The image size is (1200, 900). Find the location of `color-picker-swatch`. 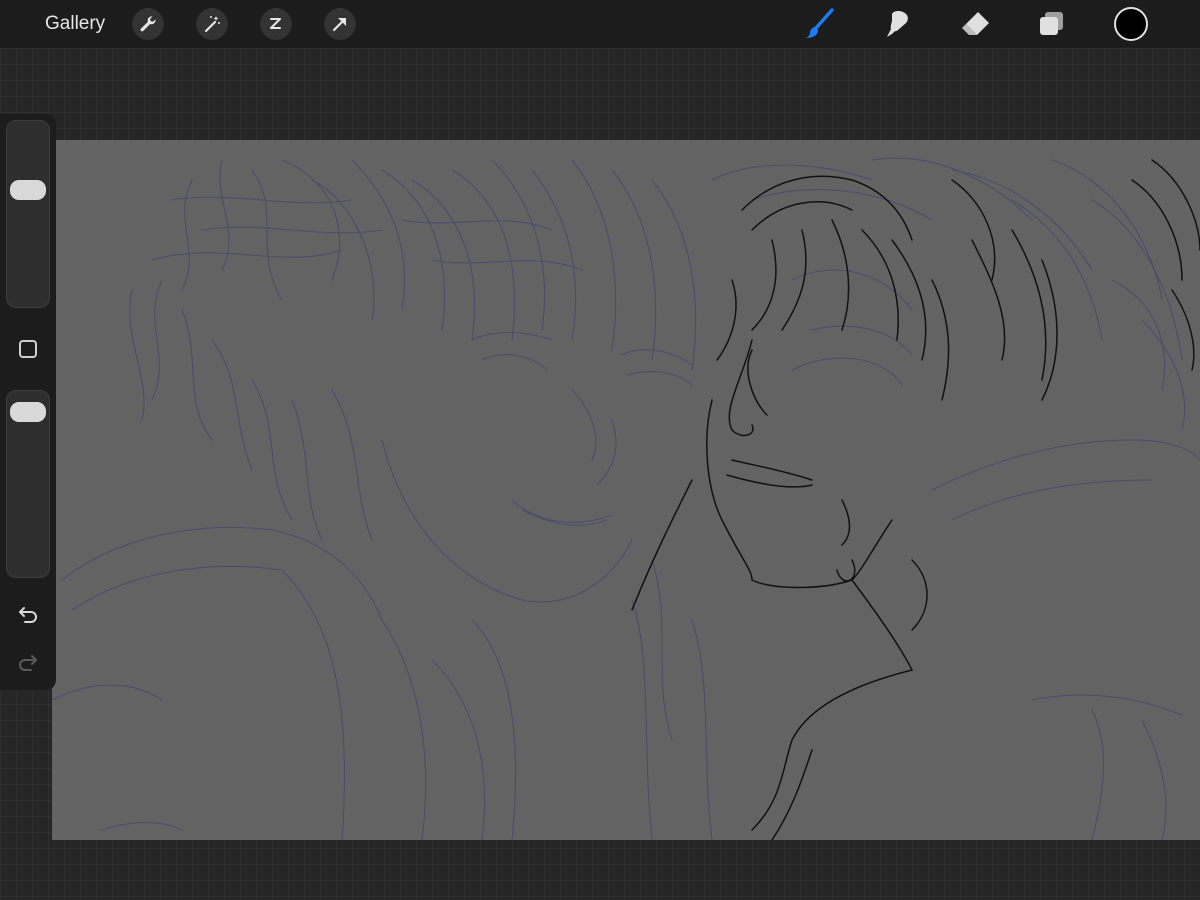

color-picker-swatch is located at coordinates (1131, 24).